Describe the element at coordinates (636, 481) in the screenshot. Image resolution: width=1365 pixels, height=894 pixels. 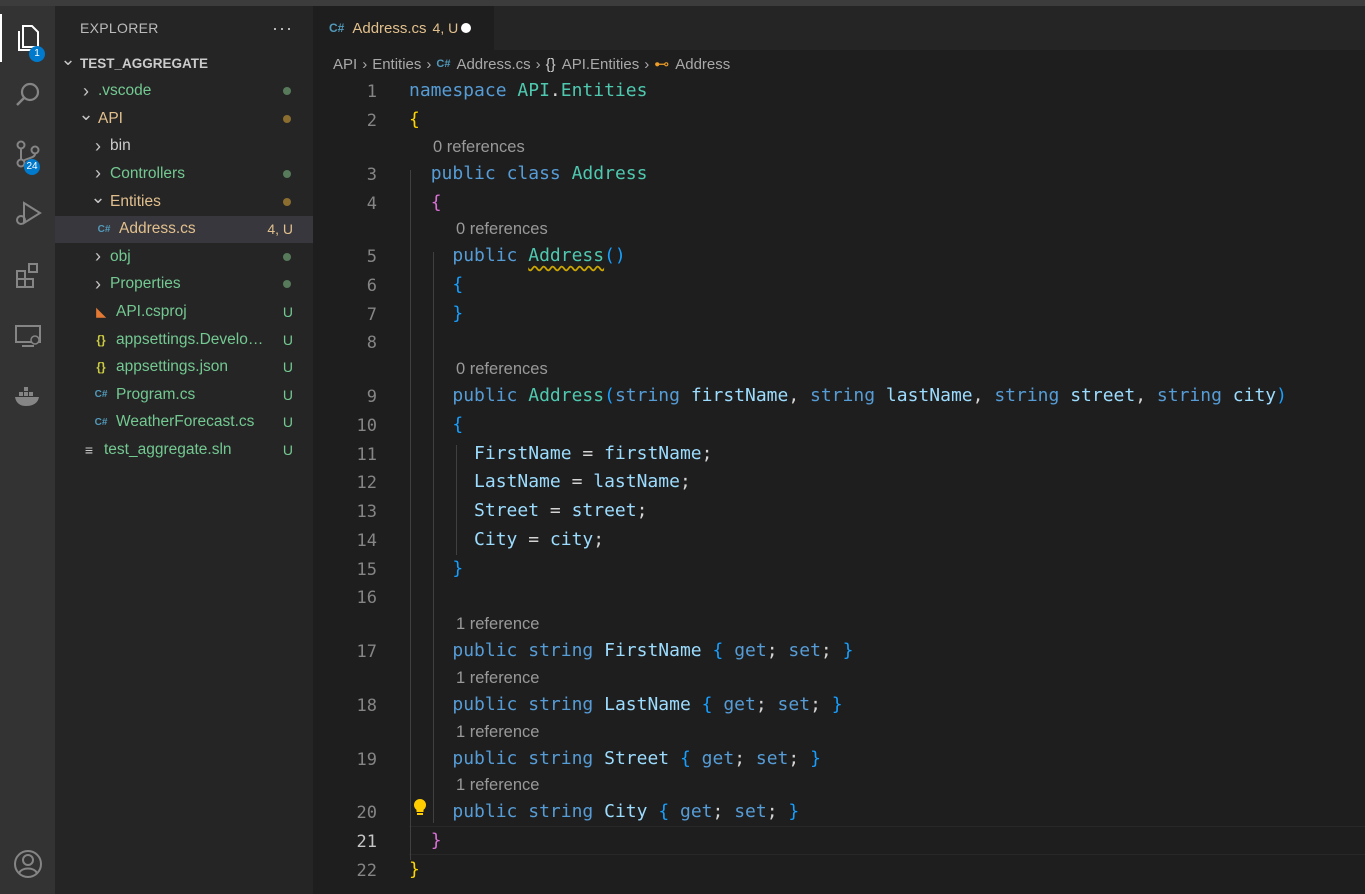
I see `parameter: lastName` at that location.